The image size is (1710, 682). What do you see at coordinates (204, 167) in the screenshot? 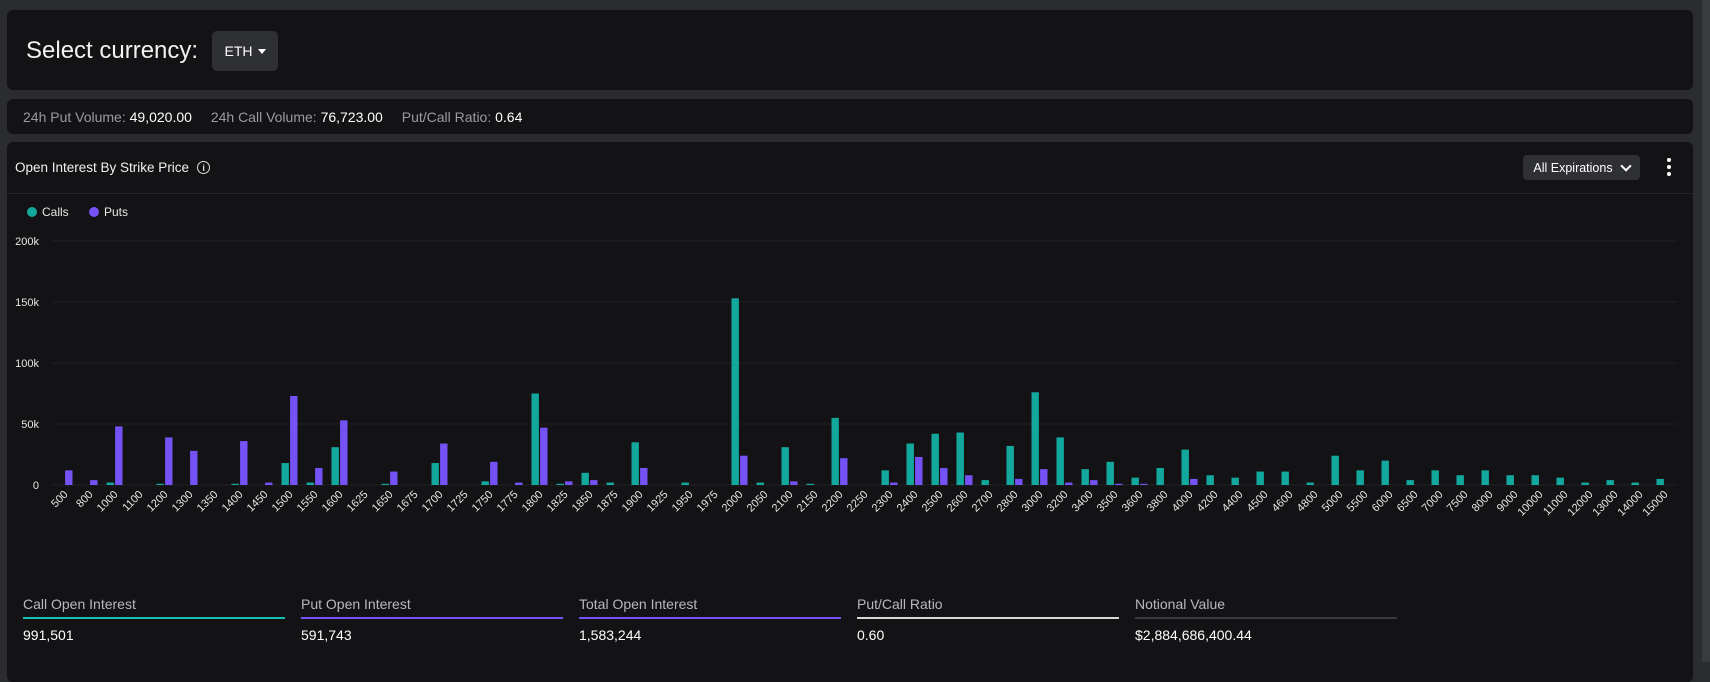
I see `info-icon: i` at bounding box center [204, 167].